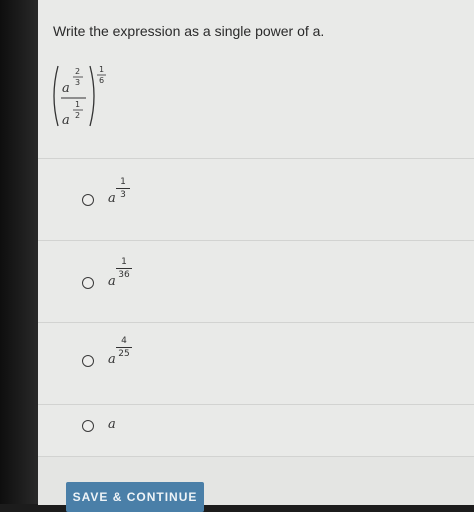 The height and width of the screenshot is (512, 474). Describe the element at coordinates (77, 71) in the screenshot. I see `numerator-exp-num: 2` at that location.